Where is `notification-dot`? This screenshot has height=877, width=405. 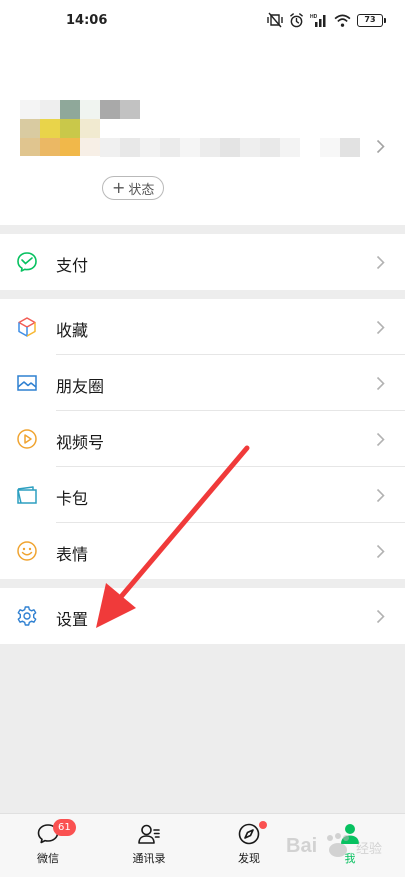 notification-dot is located at coordinates (263, 825).